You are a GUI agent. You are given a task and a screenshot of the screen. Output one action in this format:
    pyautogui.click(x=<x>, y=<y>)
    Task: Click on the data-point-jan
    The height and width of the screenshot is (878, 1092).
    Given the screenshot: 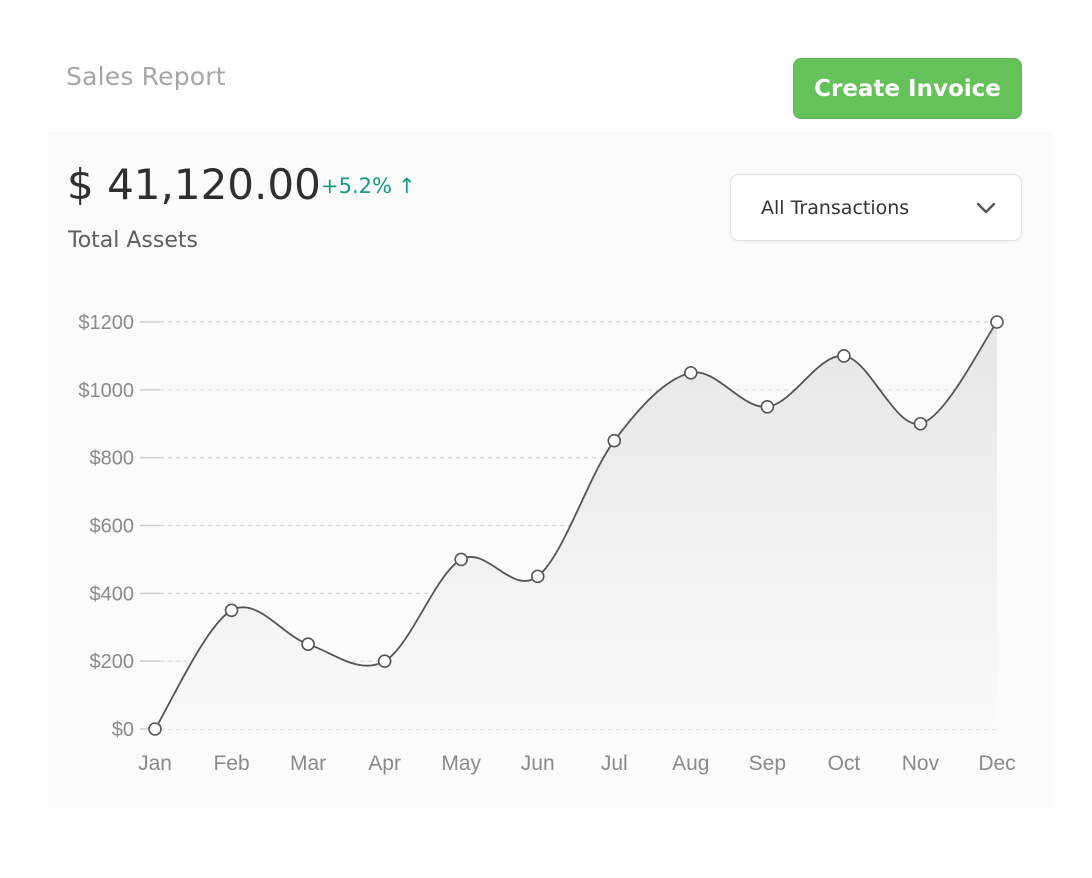 What is the action you would take?
    pyautogui.click(x=155, y=729)
    